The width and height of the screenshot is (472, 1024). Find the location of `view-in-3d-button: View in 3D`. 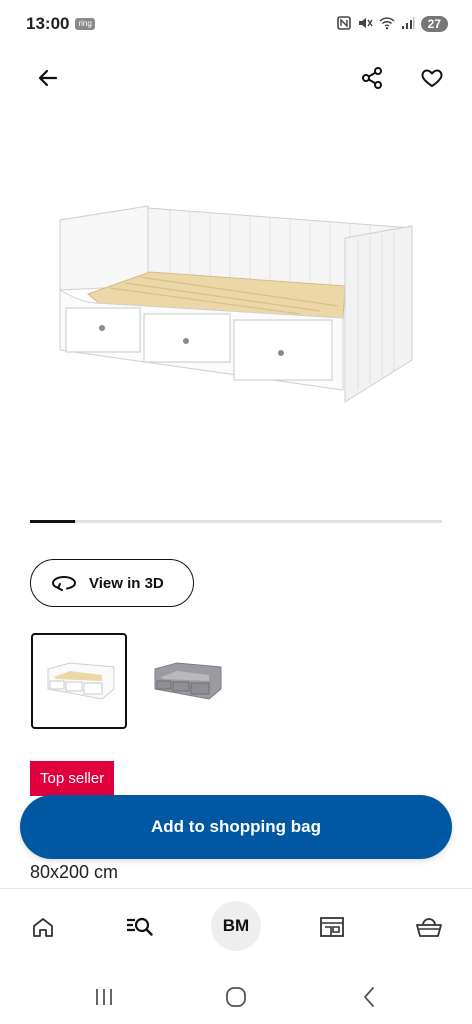

view-in-3d-button: View in 3D is located at coordinates (112, 583).